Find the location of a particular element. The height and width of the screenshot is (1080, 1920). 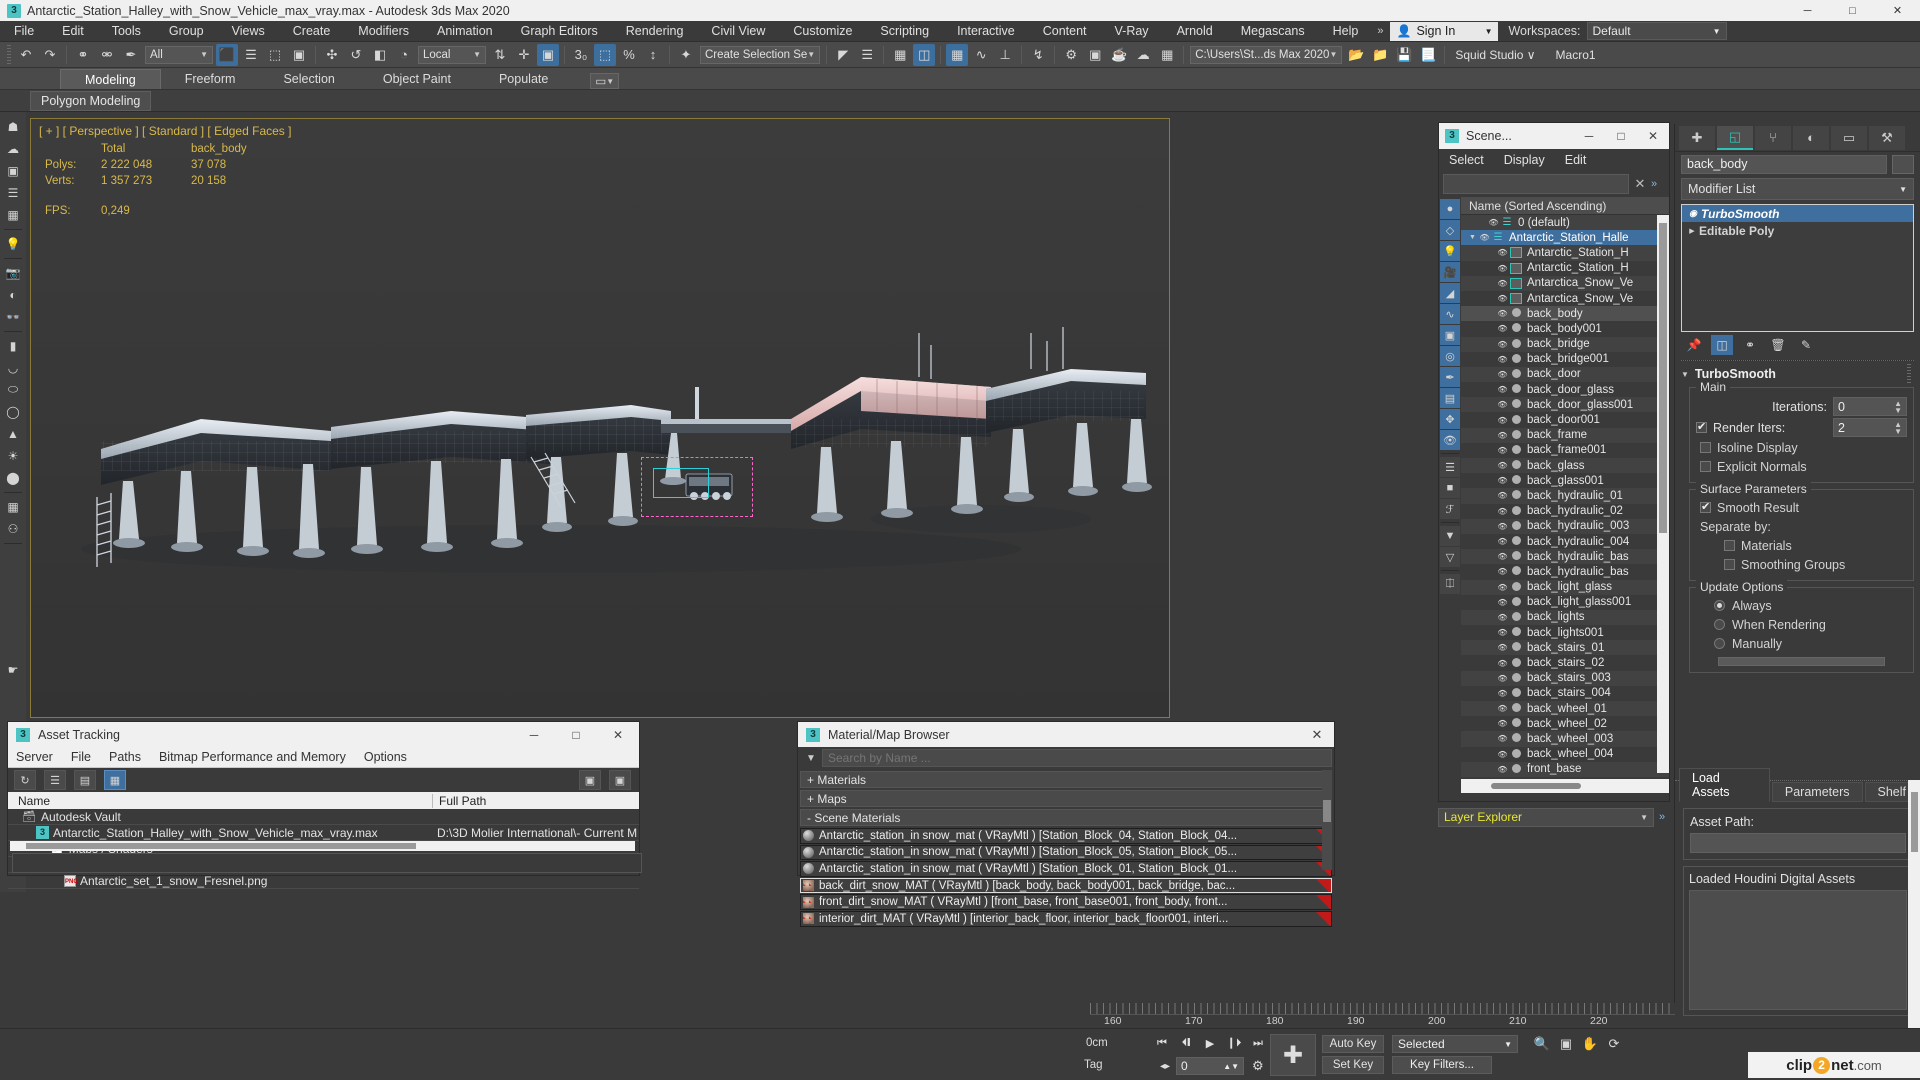

glasses-icon: 👓 is located at coordinates (13, 316).